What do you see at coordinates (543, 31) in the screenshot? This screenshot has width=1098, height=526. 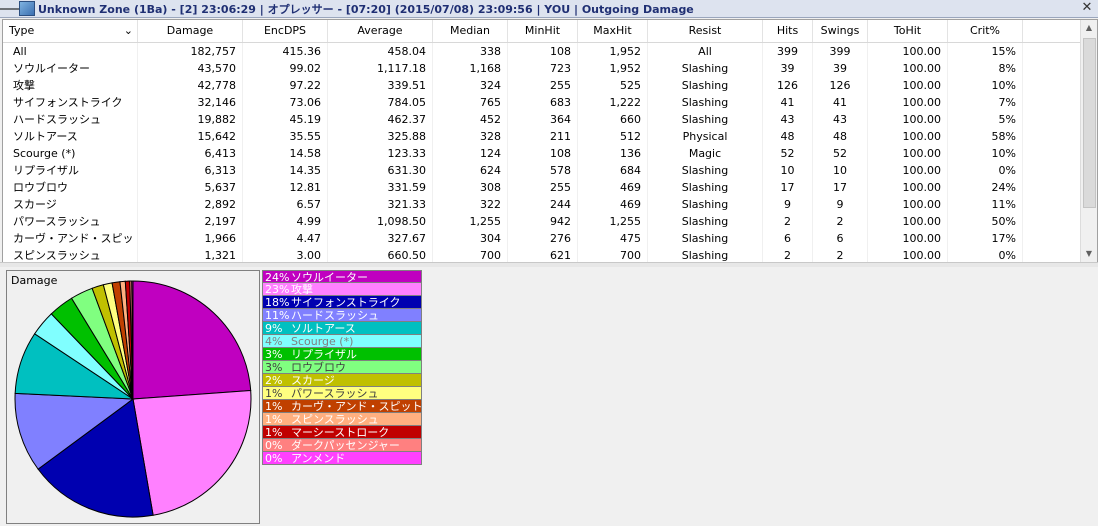 I see `column-header-minhit: MinHit` at bounding box center [543, 31].